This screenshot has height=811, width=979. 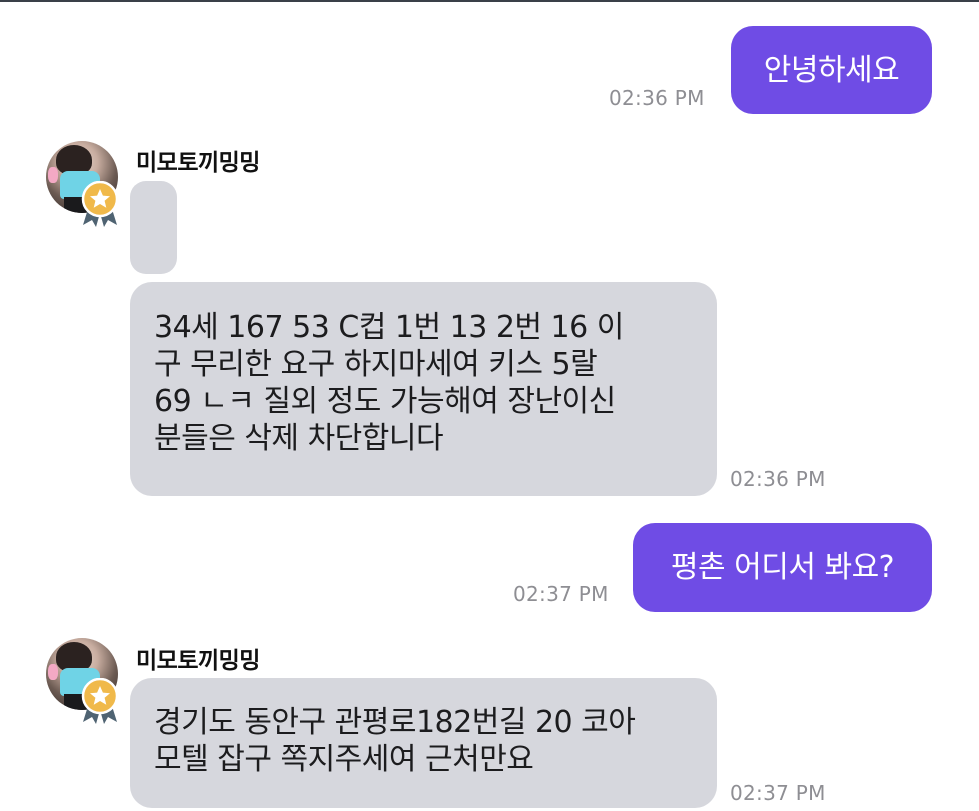 I want to click on incoming-message-bubble, so click(x=153, y=227).